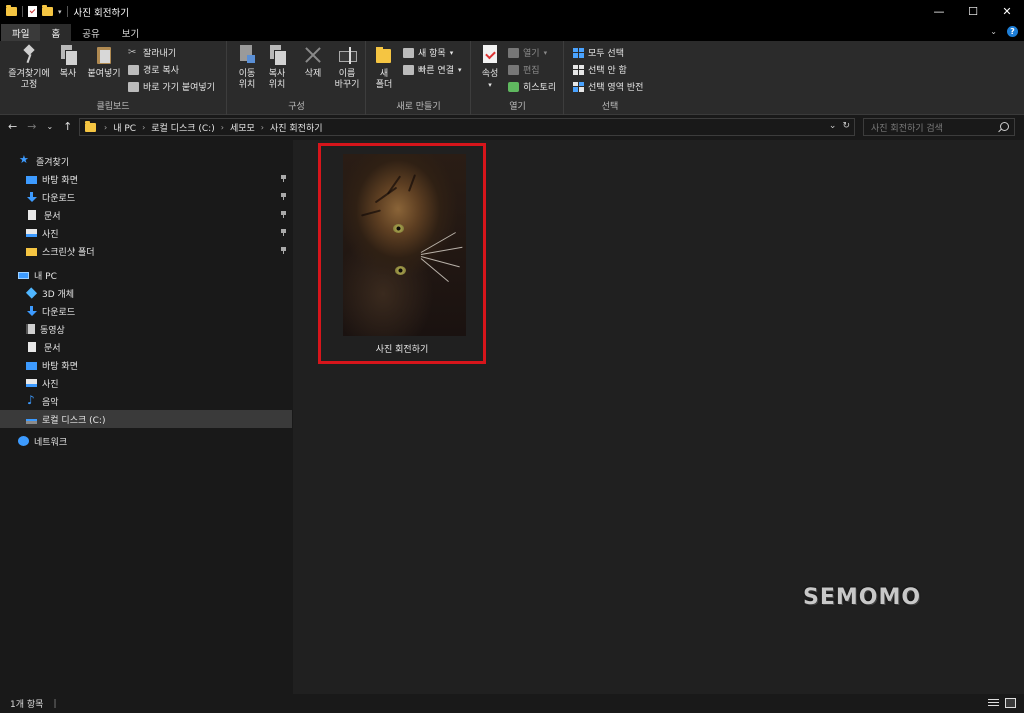 The height and width of the screenshot is (713, 1024). I want to click on help-icon: ?, so click(1012, 31).